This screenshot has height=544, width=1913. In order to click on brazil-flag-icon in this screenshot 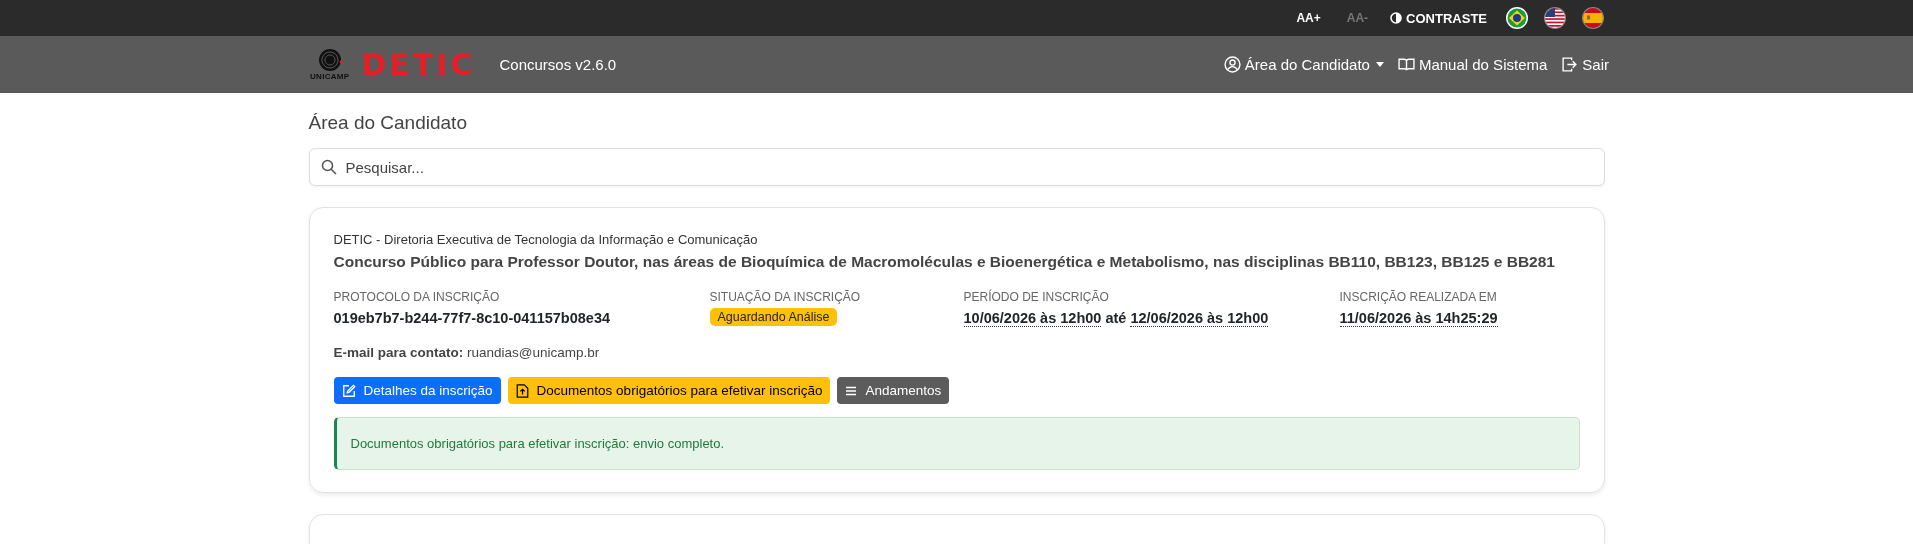, I will do `click(1517, 18)`.